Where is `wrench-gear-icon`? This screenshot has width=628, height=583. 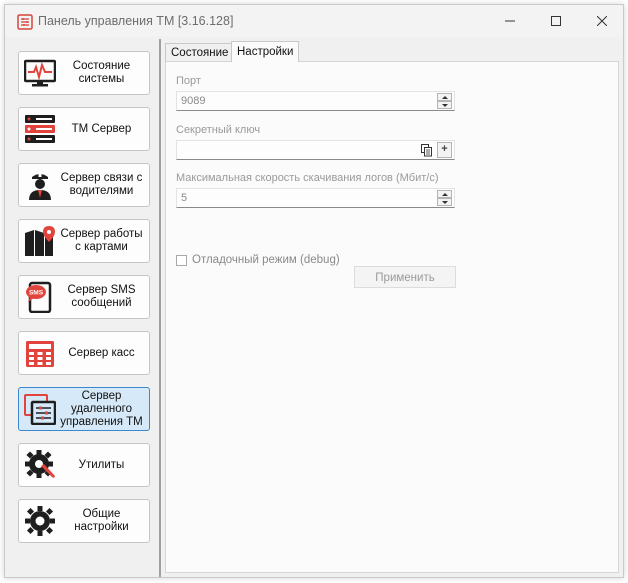
wrench-gear-icon is located at coordinates (40, 464).